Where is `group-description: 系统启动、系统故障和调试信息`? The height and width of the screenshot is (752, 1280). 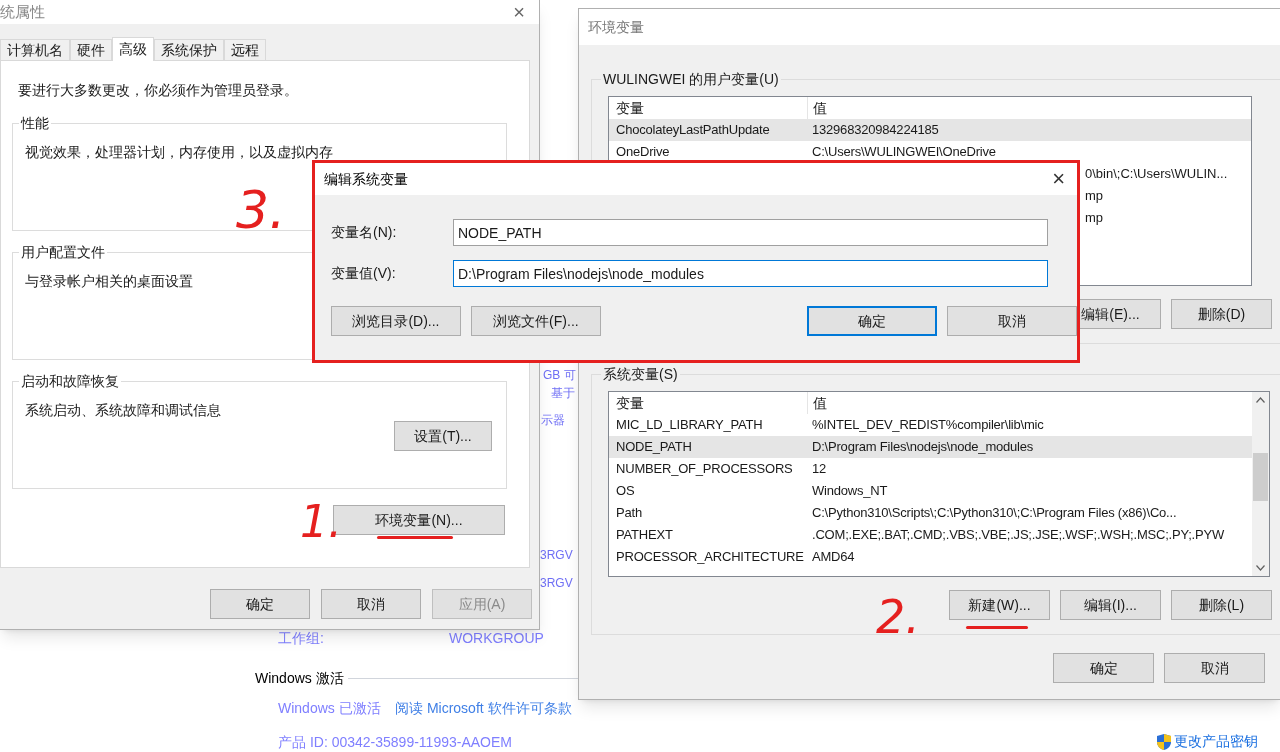
group-description: 系统启动、系统故障和调试信息 is located at coordinates (123, 410).